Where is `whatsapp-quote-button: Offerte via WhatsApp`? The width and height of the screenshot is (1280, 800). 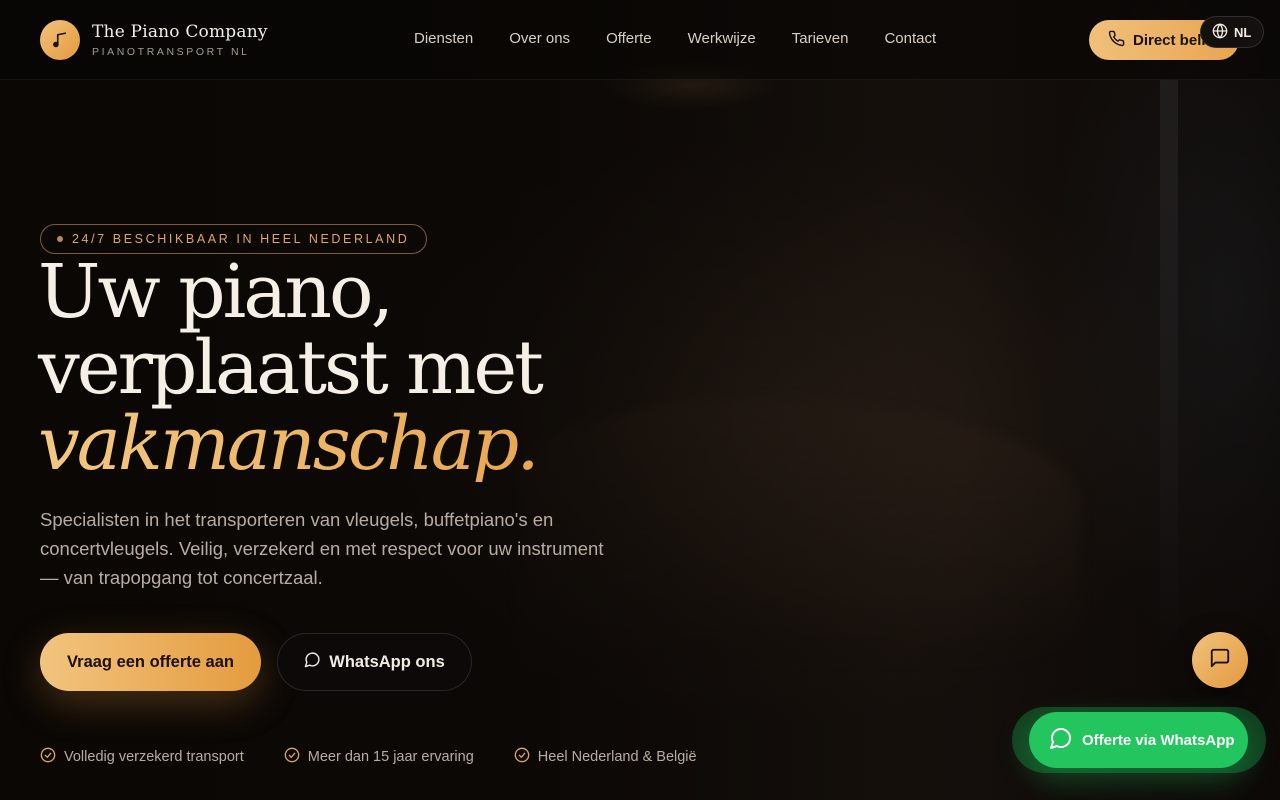
whatsapp-quote-button: Offerte via WhatsApp is located at coordinates (1138, 740).